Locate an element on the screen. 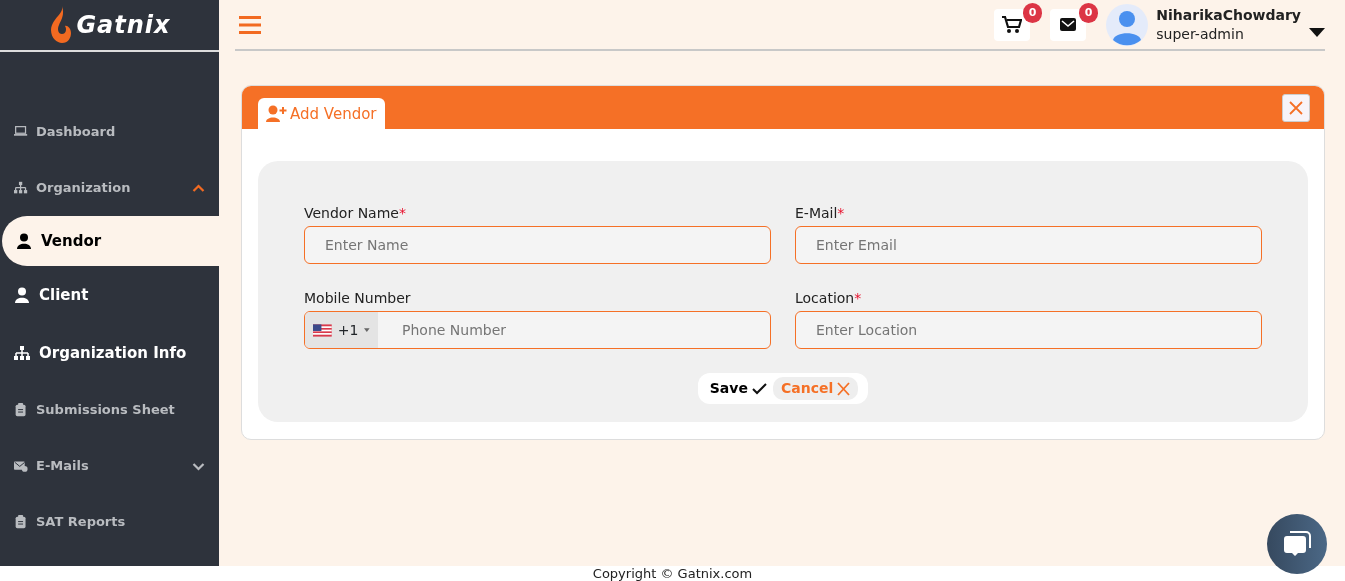  check-icon is located at coordinates (759, 388).